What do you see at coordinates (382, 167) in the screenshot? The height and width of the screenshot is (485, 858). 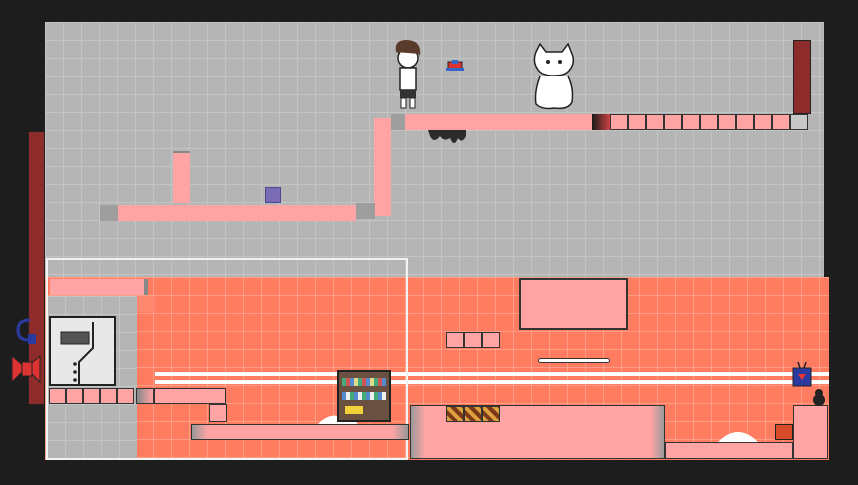 I see `vertical-pillar` at bounding box center [382, 167].